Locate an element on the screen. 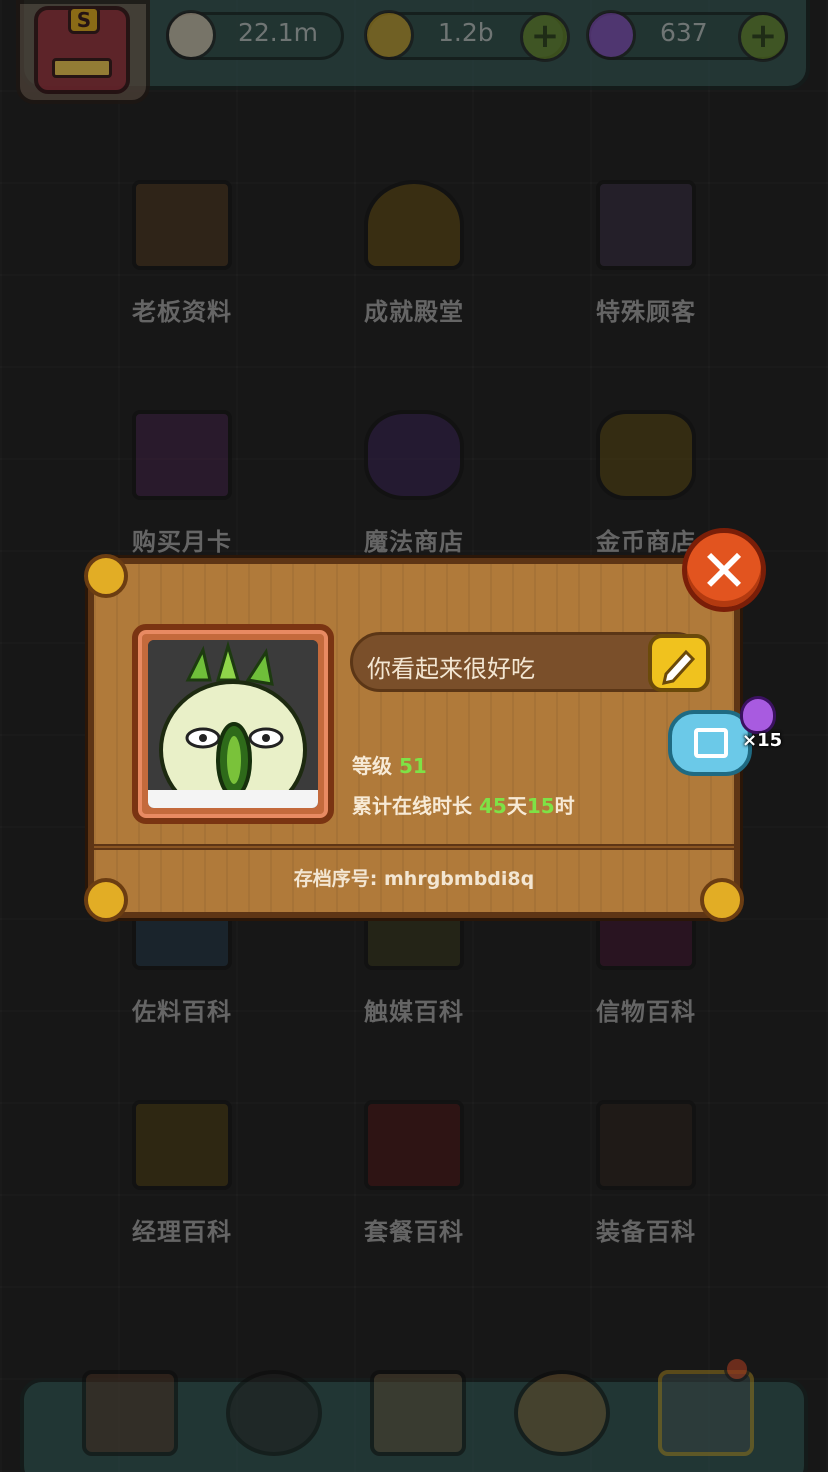  divider is located at coordinates (414, 847).